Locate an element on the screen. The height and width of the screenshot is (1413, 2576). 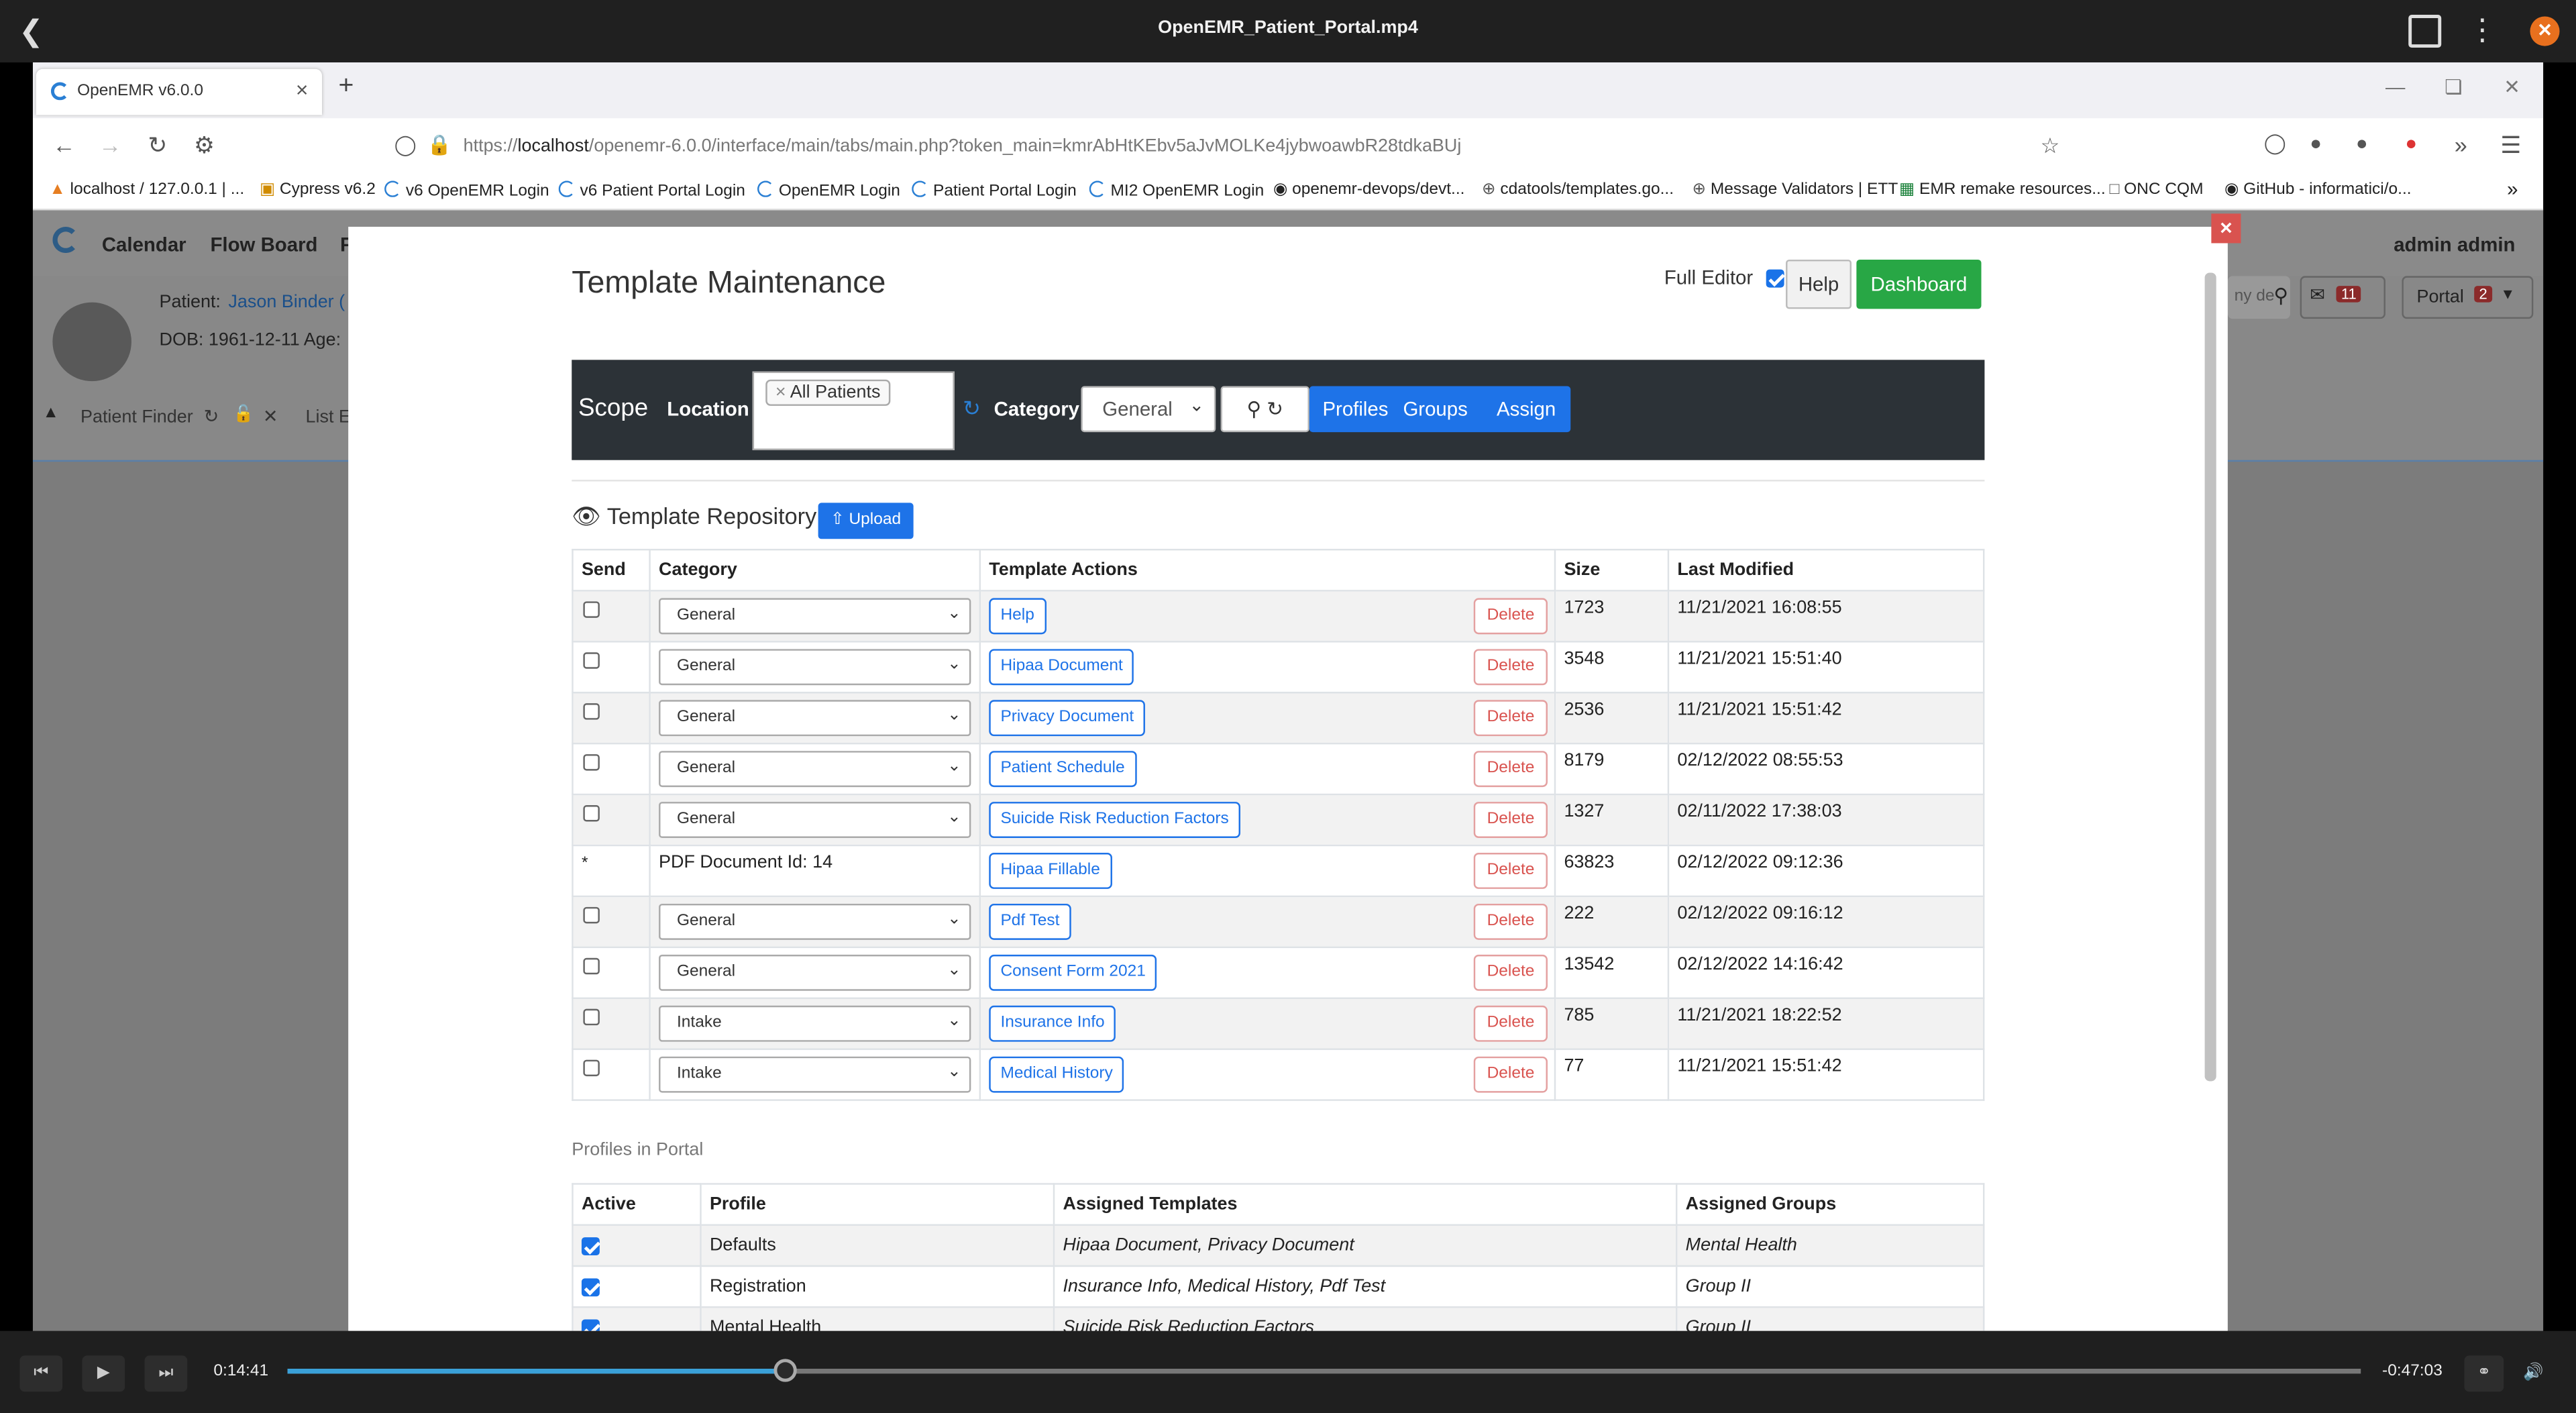
pocket-icon: ◯ is located at coordinates (2275, 143).